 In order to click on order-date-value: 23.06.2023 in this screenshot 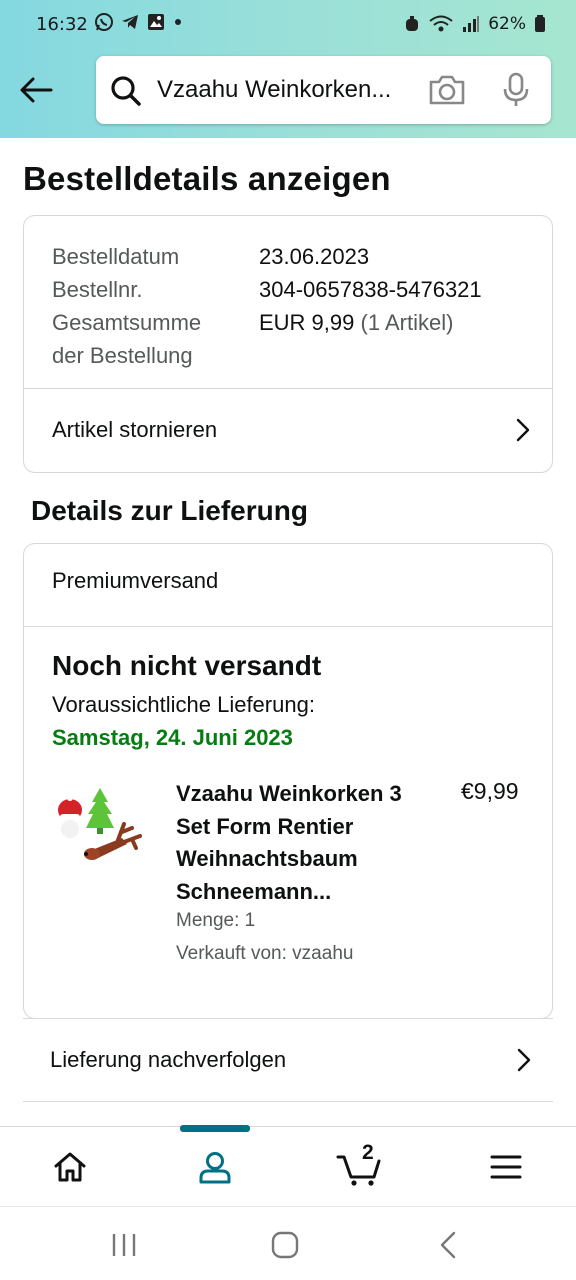, I will do `click(314, 256)`.